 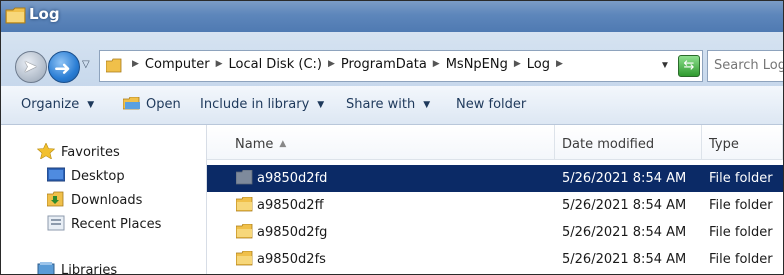 I want to click on nav-item-label: Recent Places, so click(x=116, y=224).